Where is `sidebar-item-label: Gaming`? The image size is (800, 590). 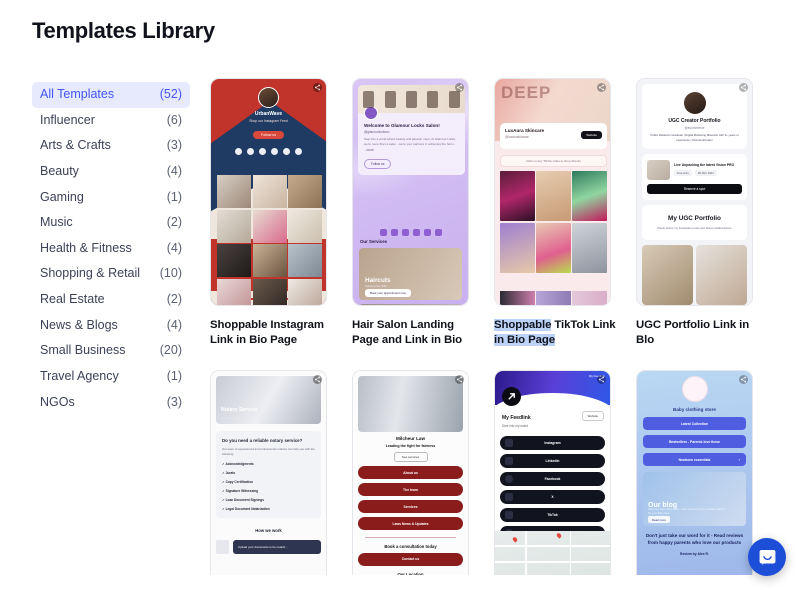 sidebar-item-label: Gaming is located at coordinates (62, 196).